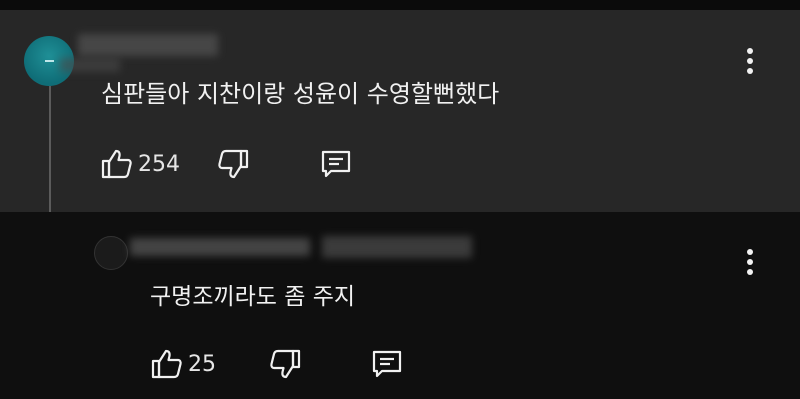 The image size is (800, 399). I want to click on more-options-button, so click(750, 62).